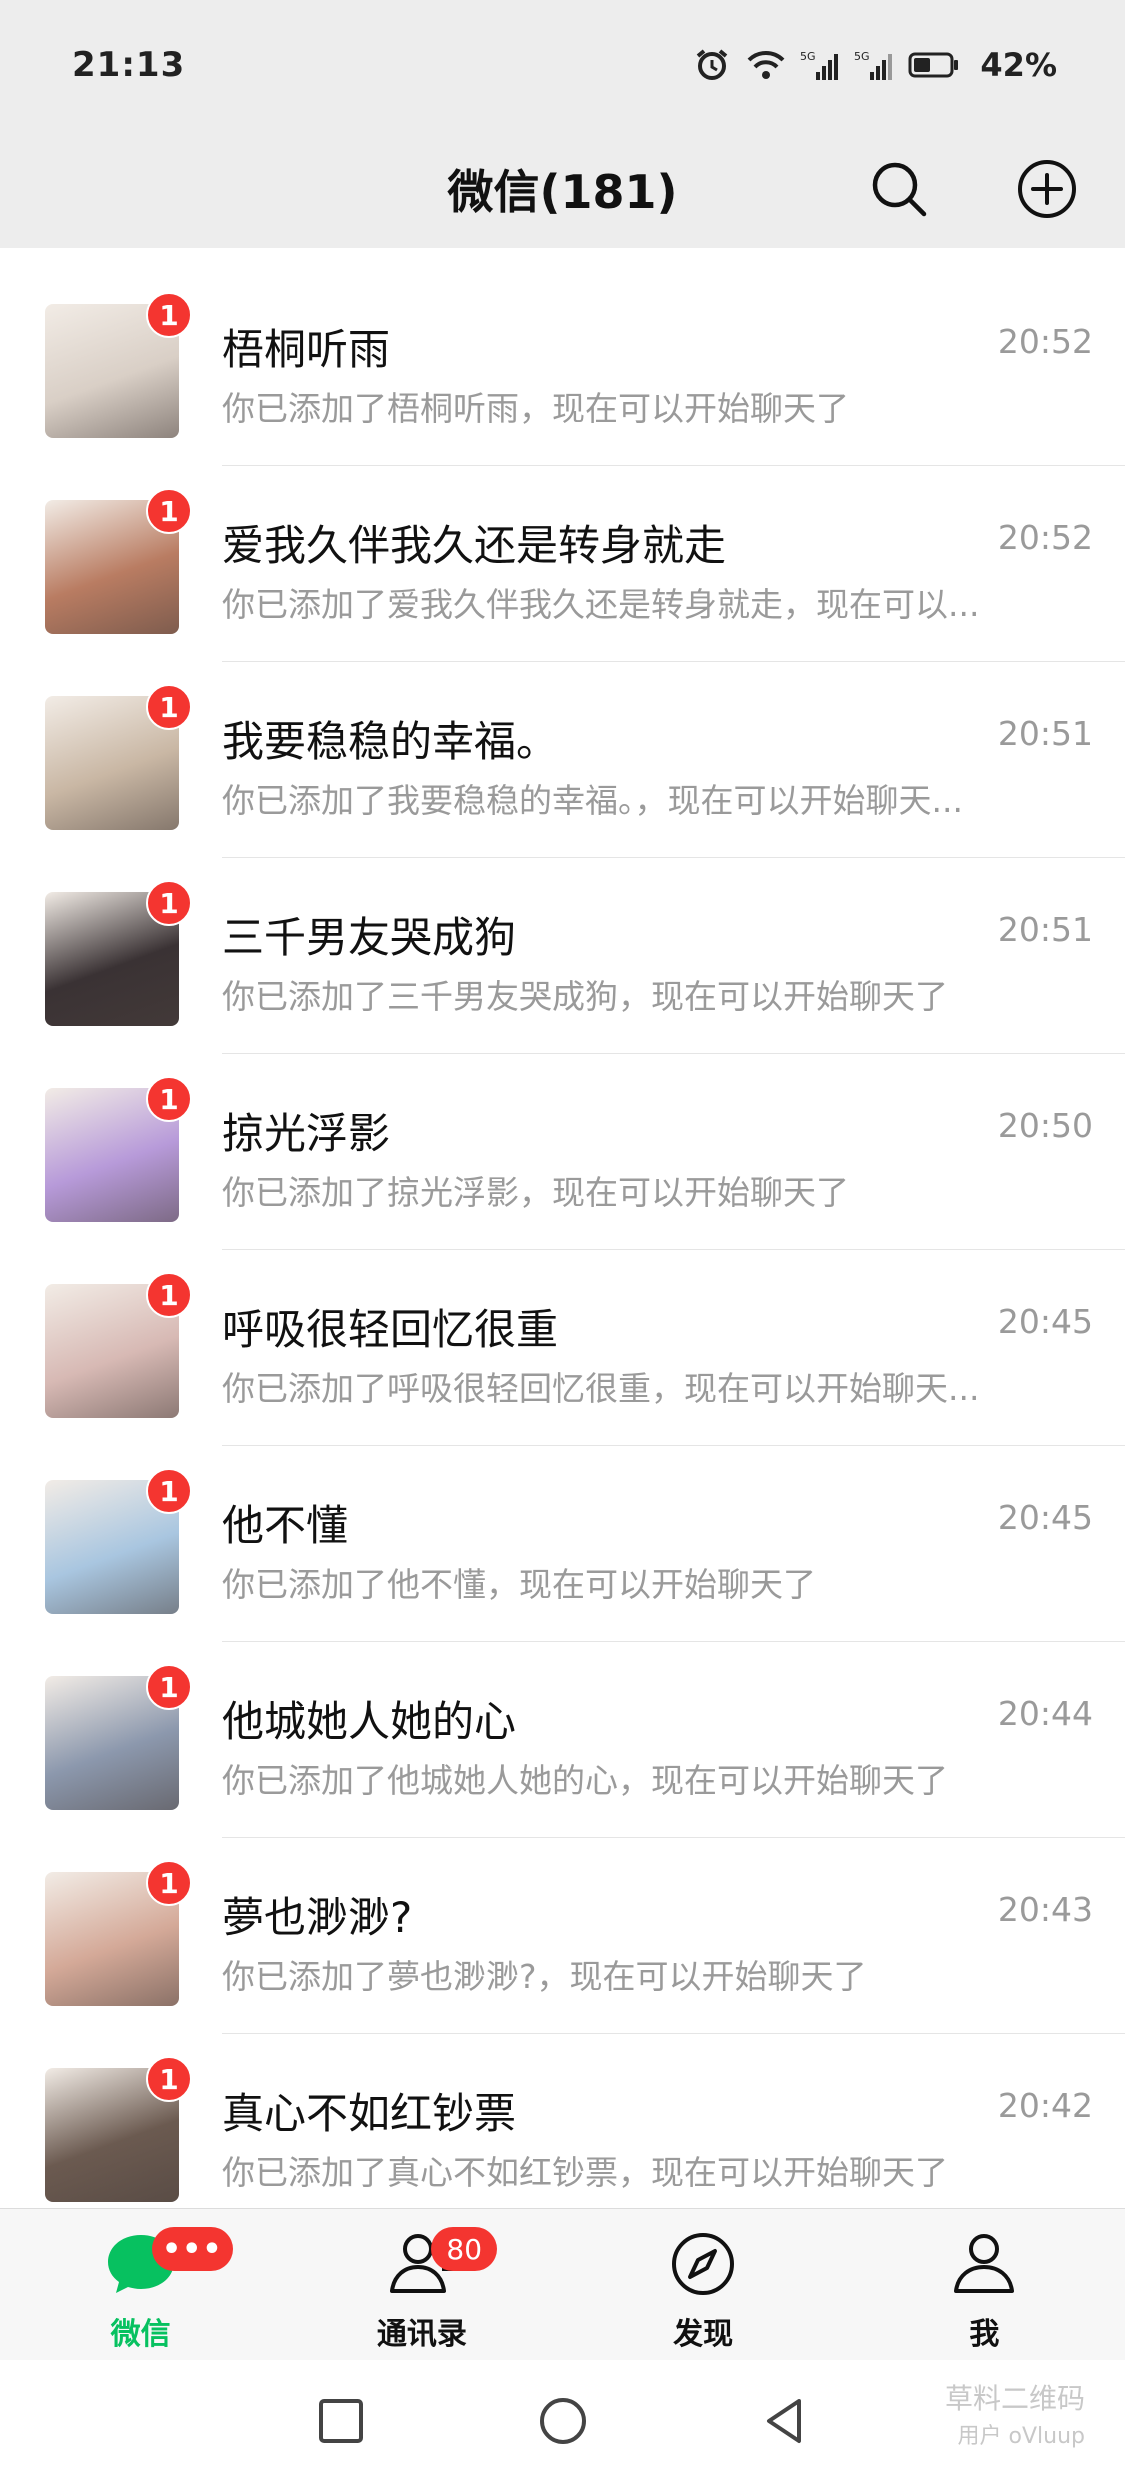 The height and width of the screenshot is (2482, 1125). What do you see at coordinates (421, 2284) in the screenshot?
I see `tab-contacts: 通讯录 80` at bounding box center [421, 2284].